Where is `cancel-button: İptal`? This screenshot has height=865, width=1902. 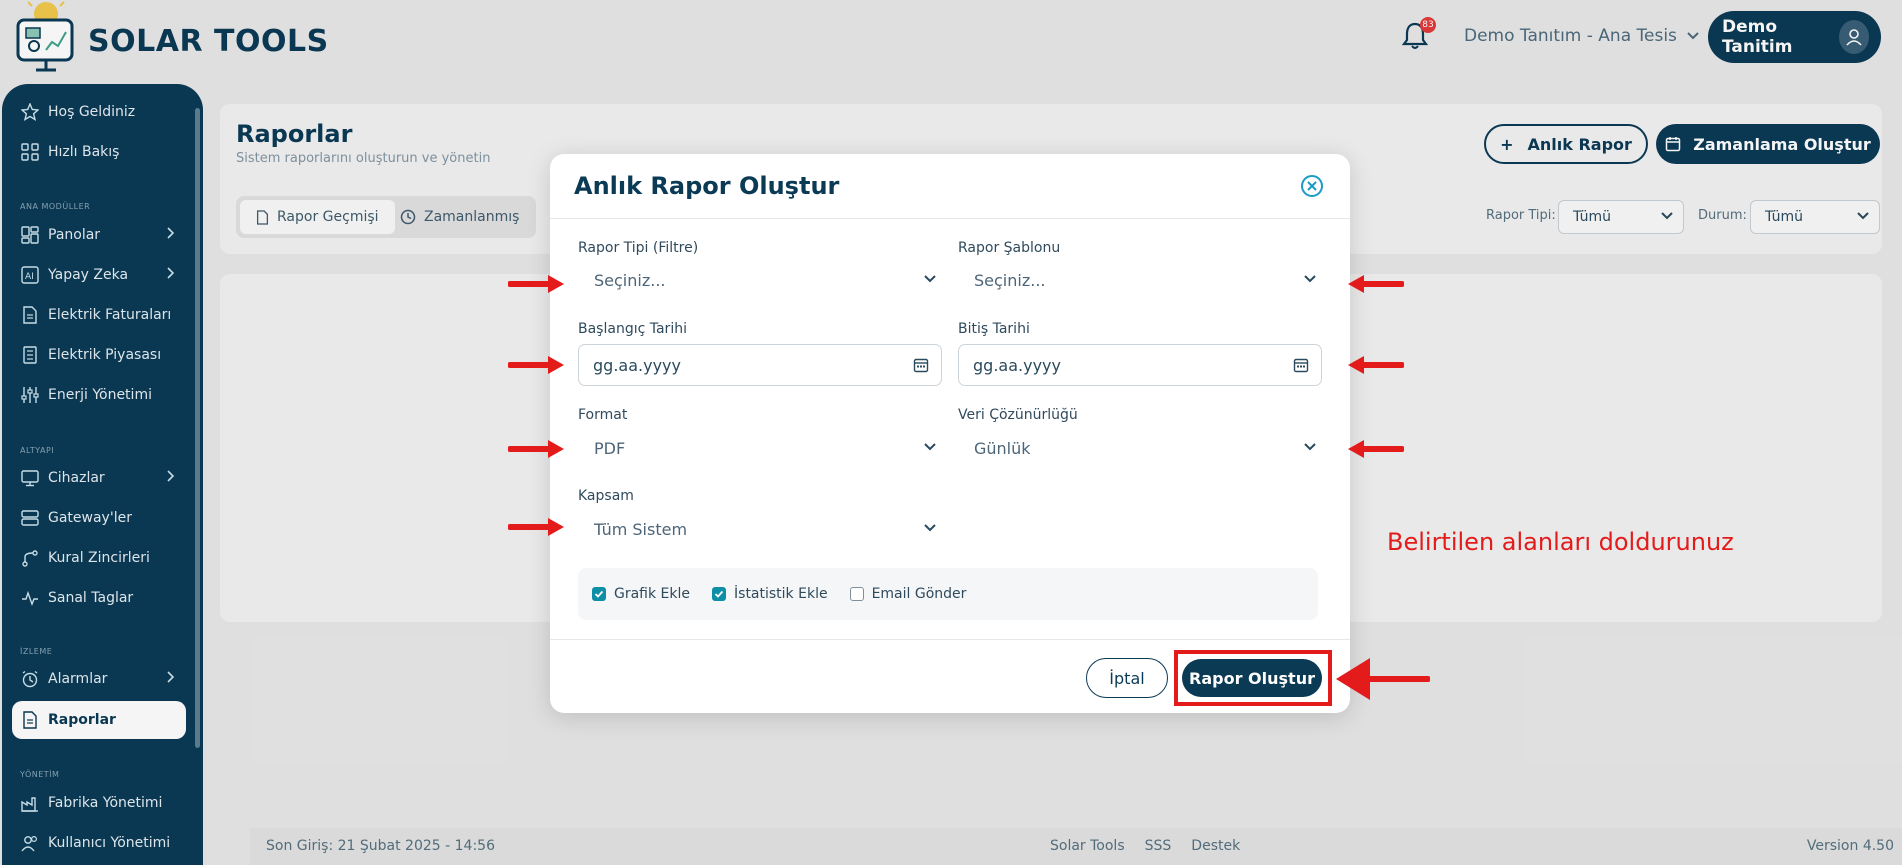 cancel-button: İptal is located at coordinates (1127, 678).